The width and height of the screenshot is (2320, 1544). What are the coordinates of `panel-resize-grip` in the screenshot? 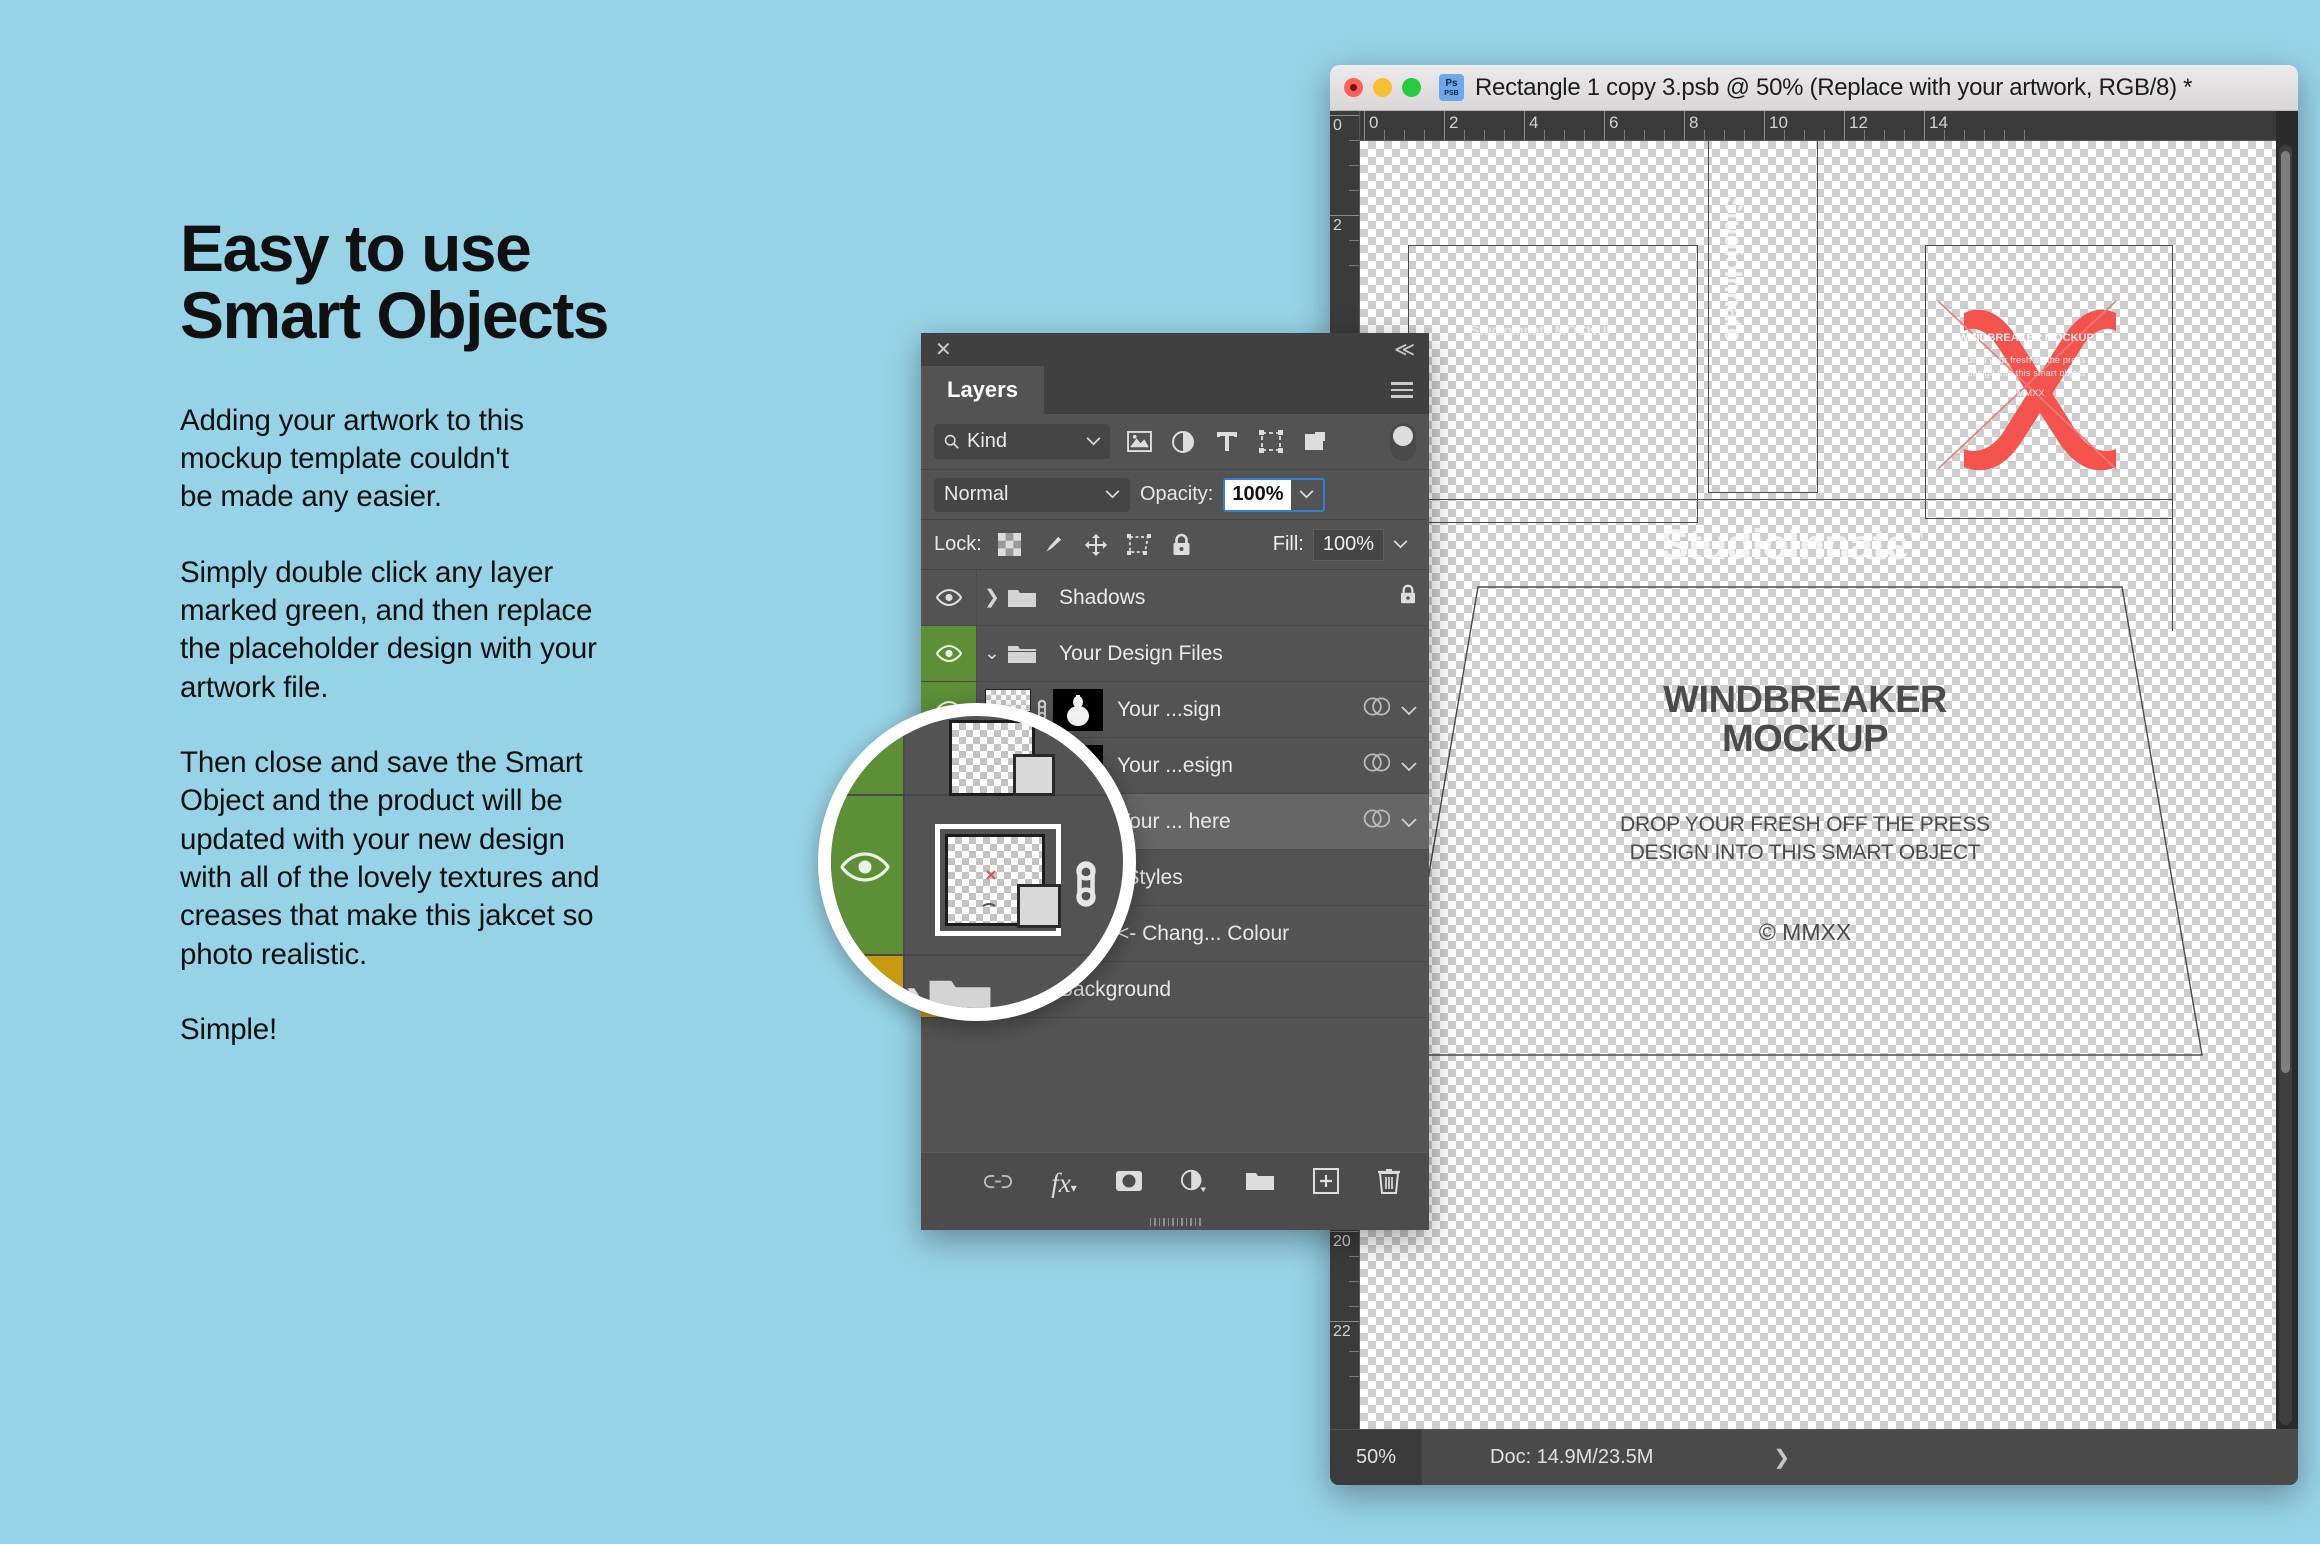 It's located at (1175, 1222).